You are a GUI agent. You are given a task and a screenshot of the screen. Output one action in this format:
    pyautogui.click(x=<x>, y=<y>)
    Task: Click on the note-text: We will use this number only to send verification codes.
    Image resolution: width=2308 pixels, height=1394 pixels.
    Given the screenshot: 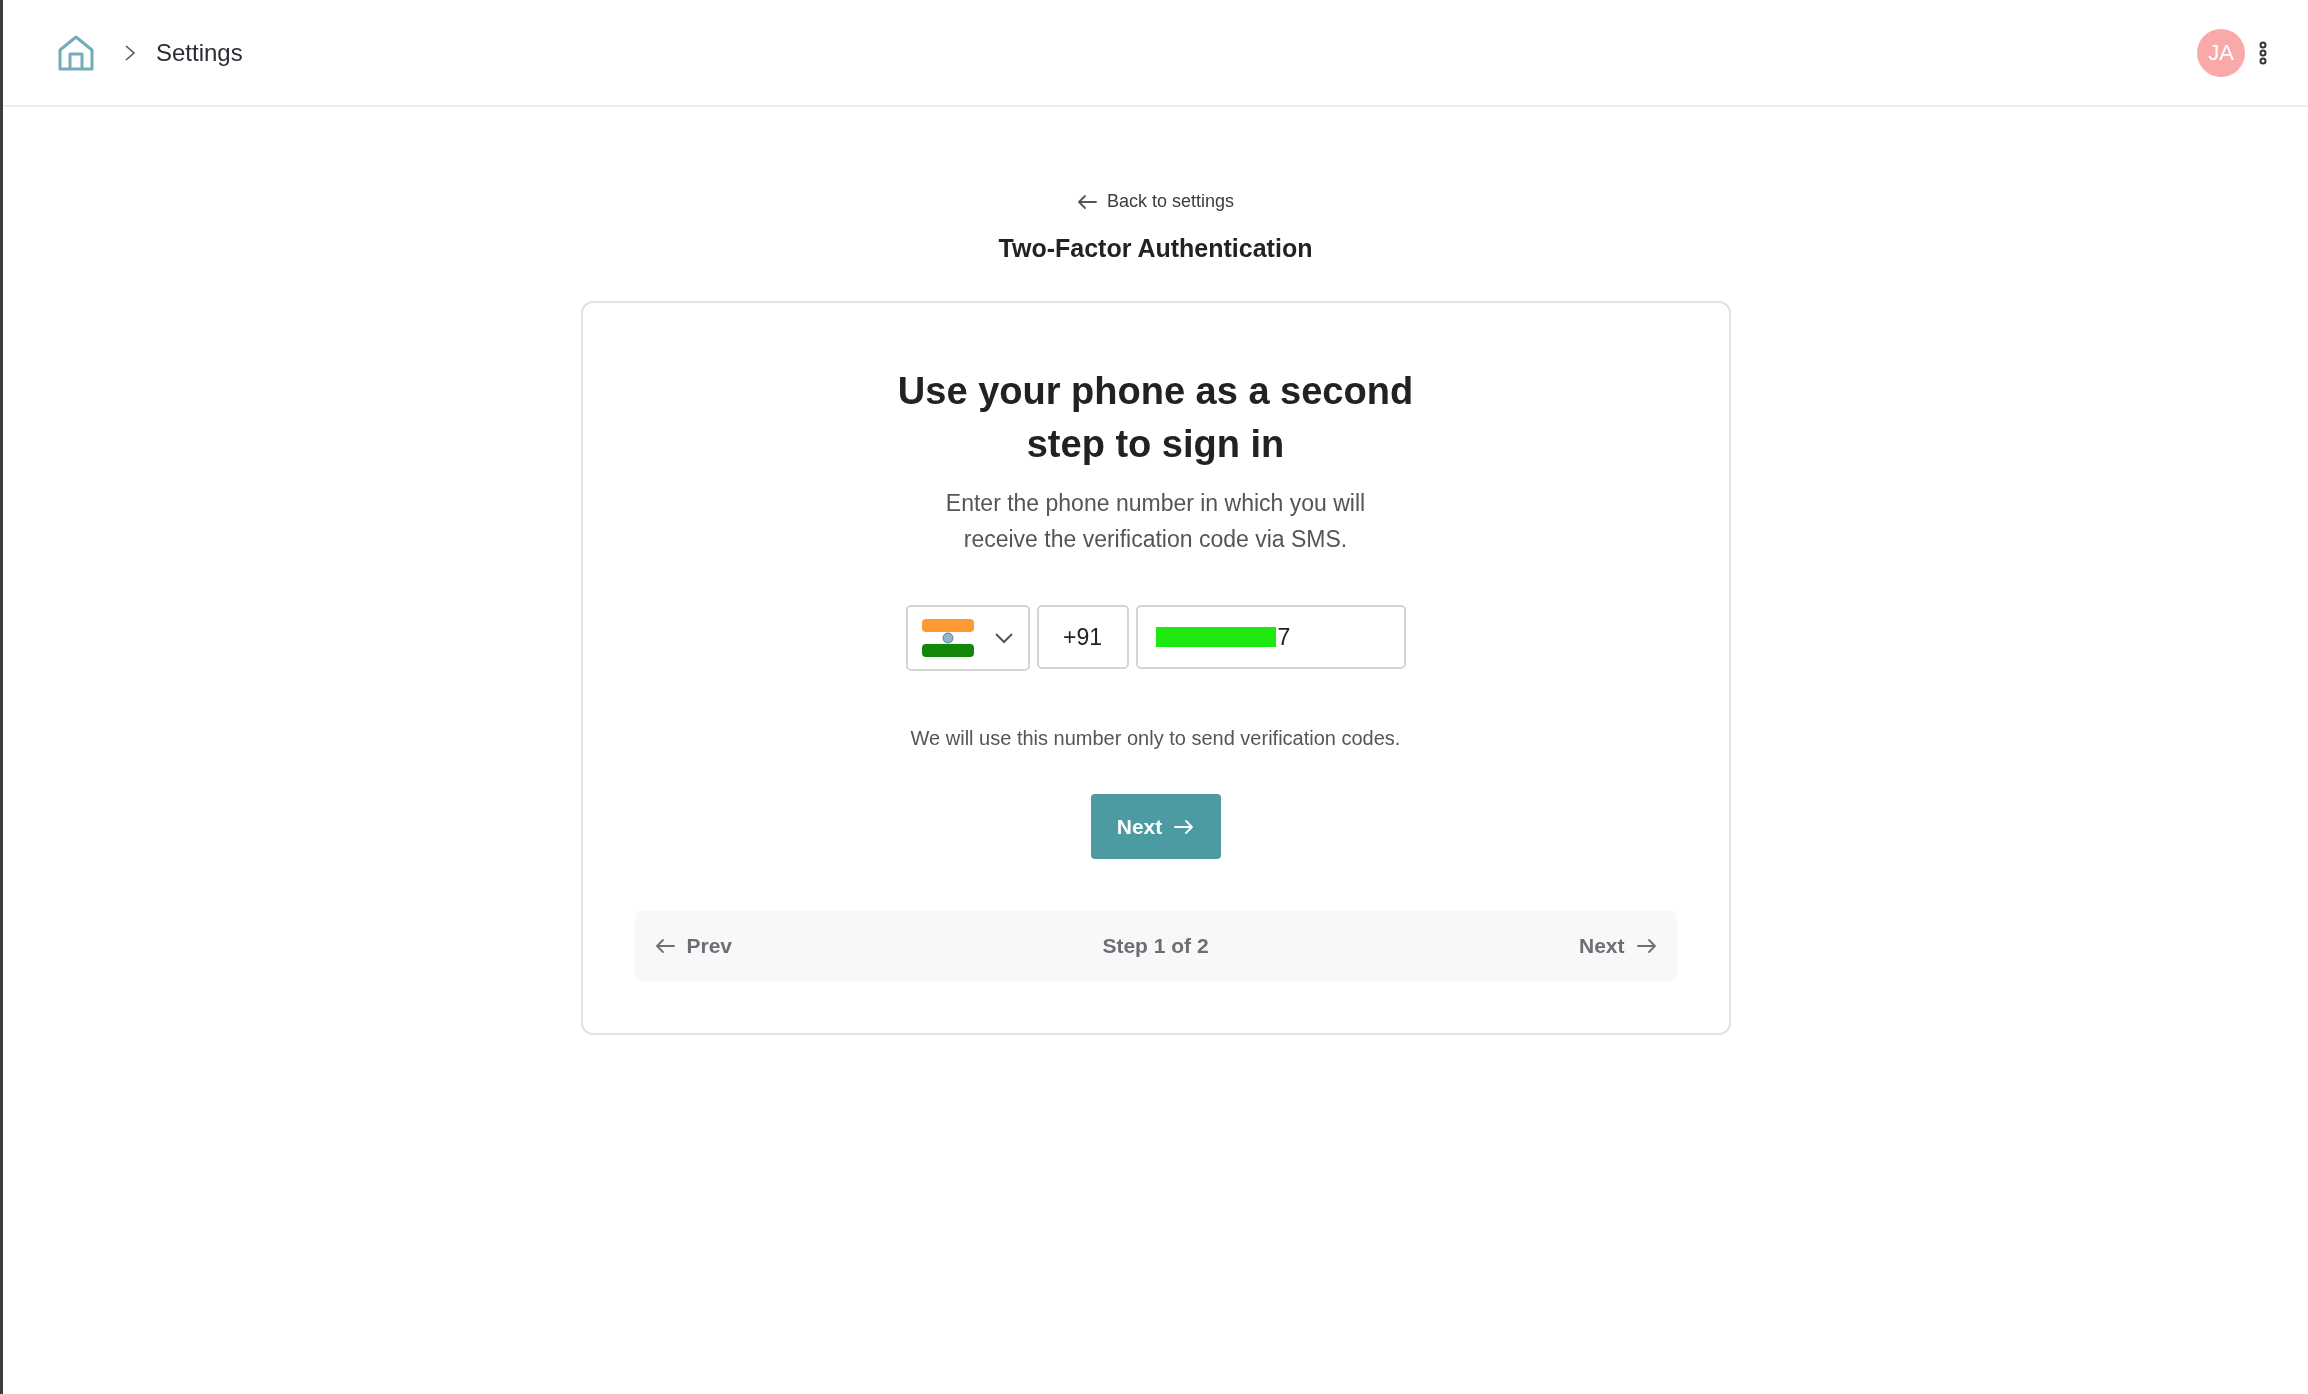 What is the action you would take?
    pyautogui.click(x=1155, y=738)
    